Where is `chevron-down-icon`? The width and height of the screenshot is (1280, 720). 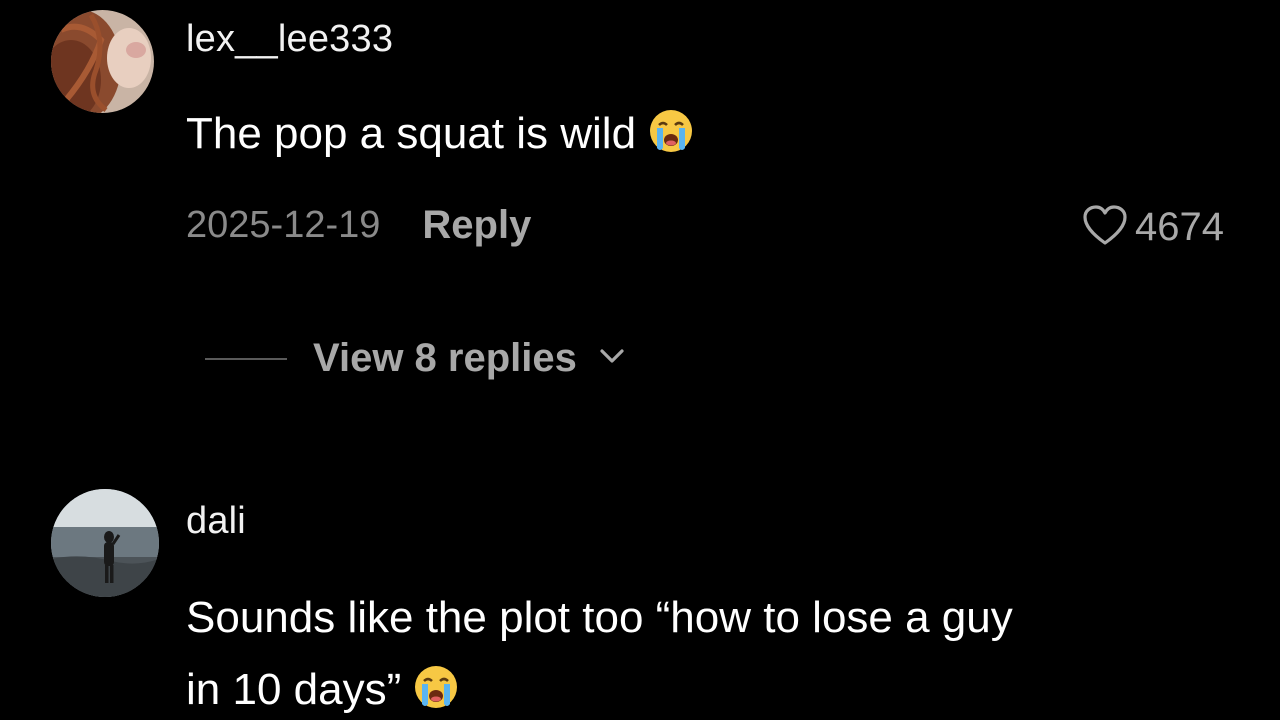
chevron-down-icon is located at coordinates (612, 358).